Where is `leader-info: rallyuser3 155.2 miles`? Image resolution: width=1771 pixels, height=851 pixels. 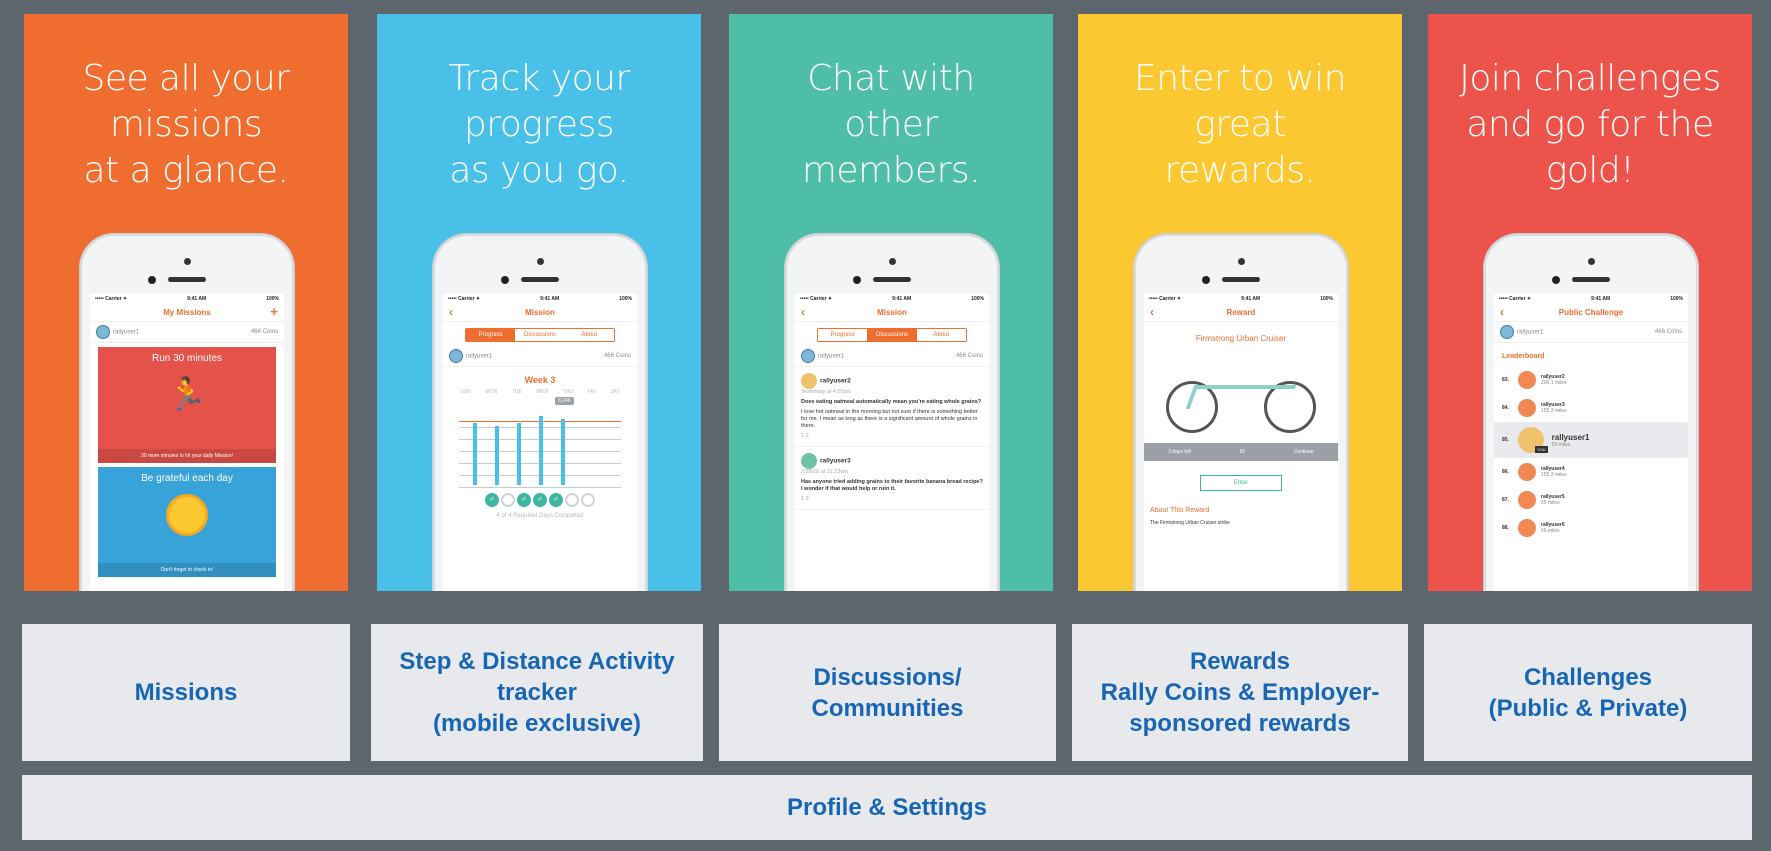 leader-info: rallyuser3 155.2 miles is located at coordinates (1554, 408).